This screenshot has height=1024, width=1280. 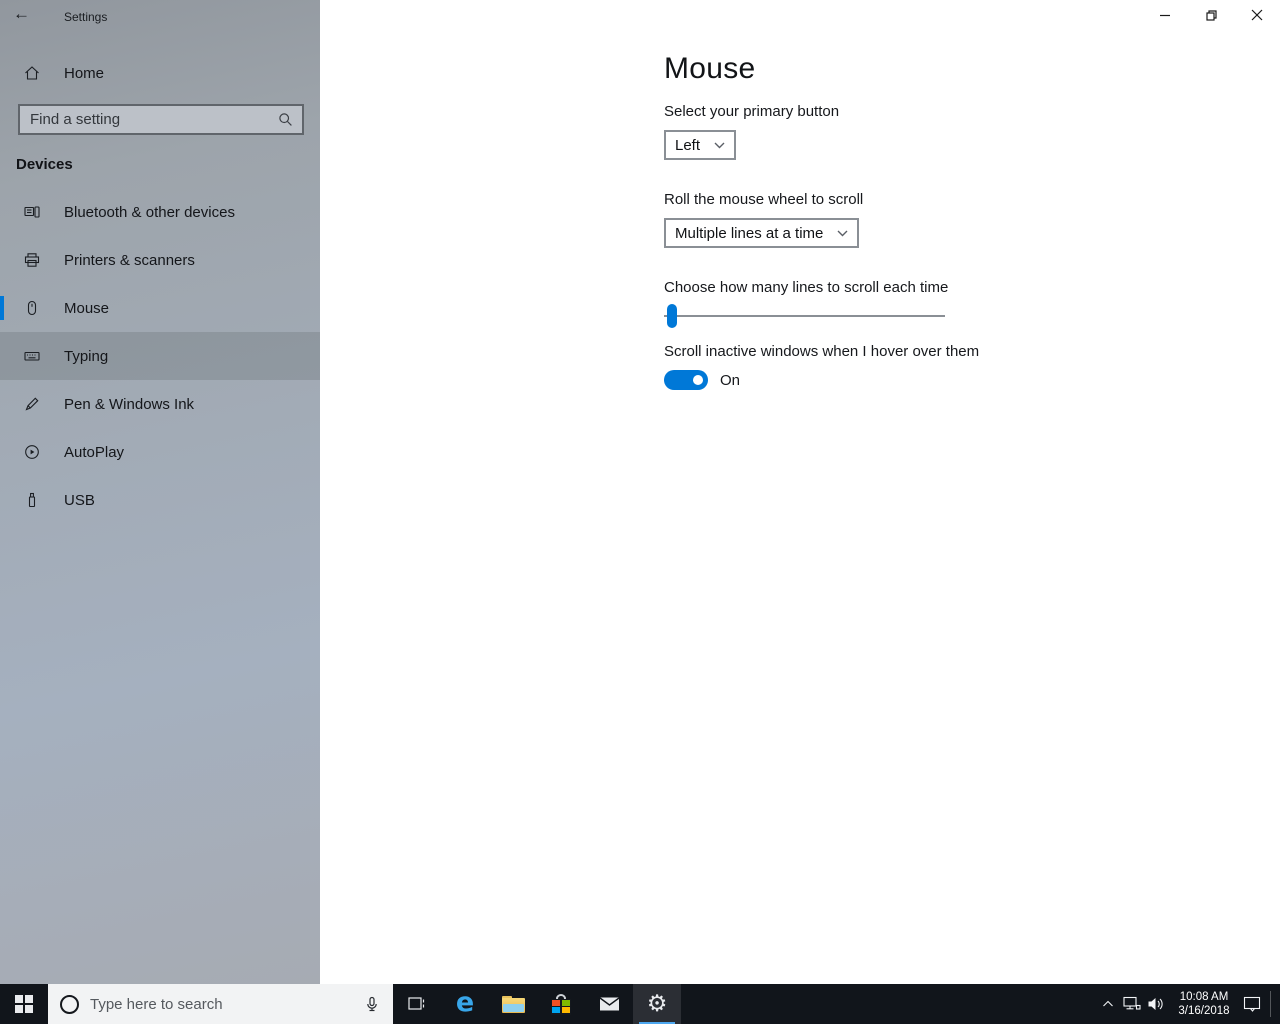 I want to click on minimize-button, so click(x=1165, y=15).